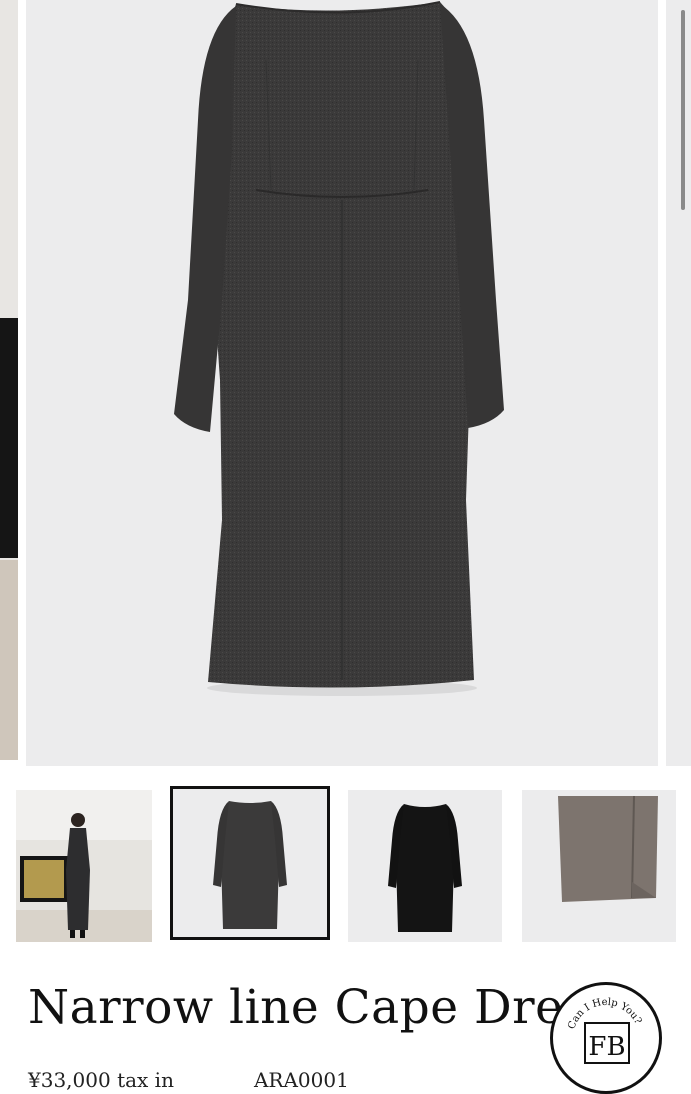  Describe the element at coordinates (69, 1080) in the screenshot. I see `price: ¥33,000` at that location.